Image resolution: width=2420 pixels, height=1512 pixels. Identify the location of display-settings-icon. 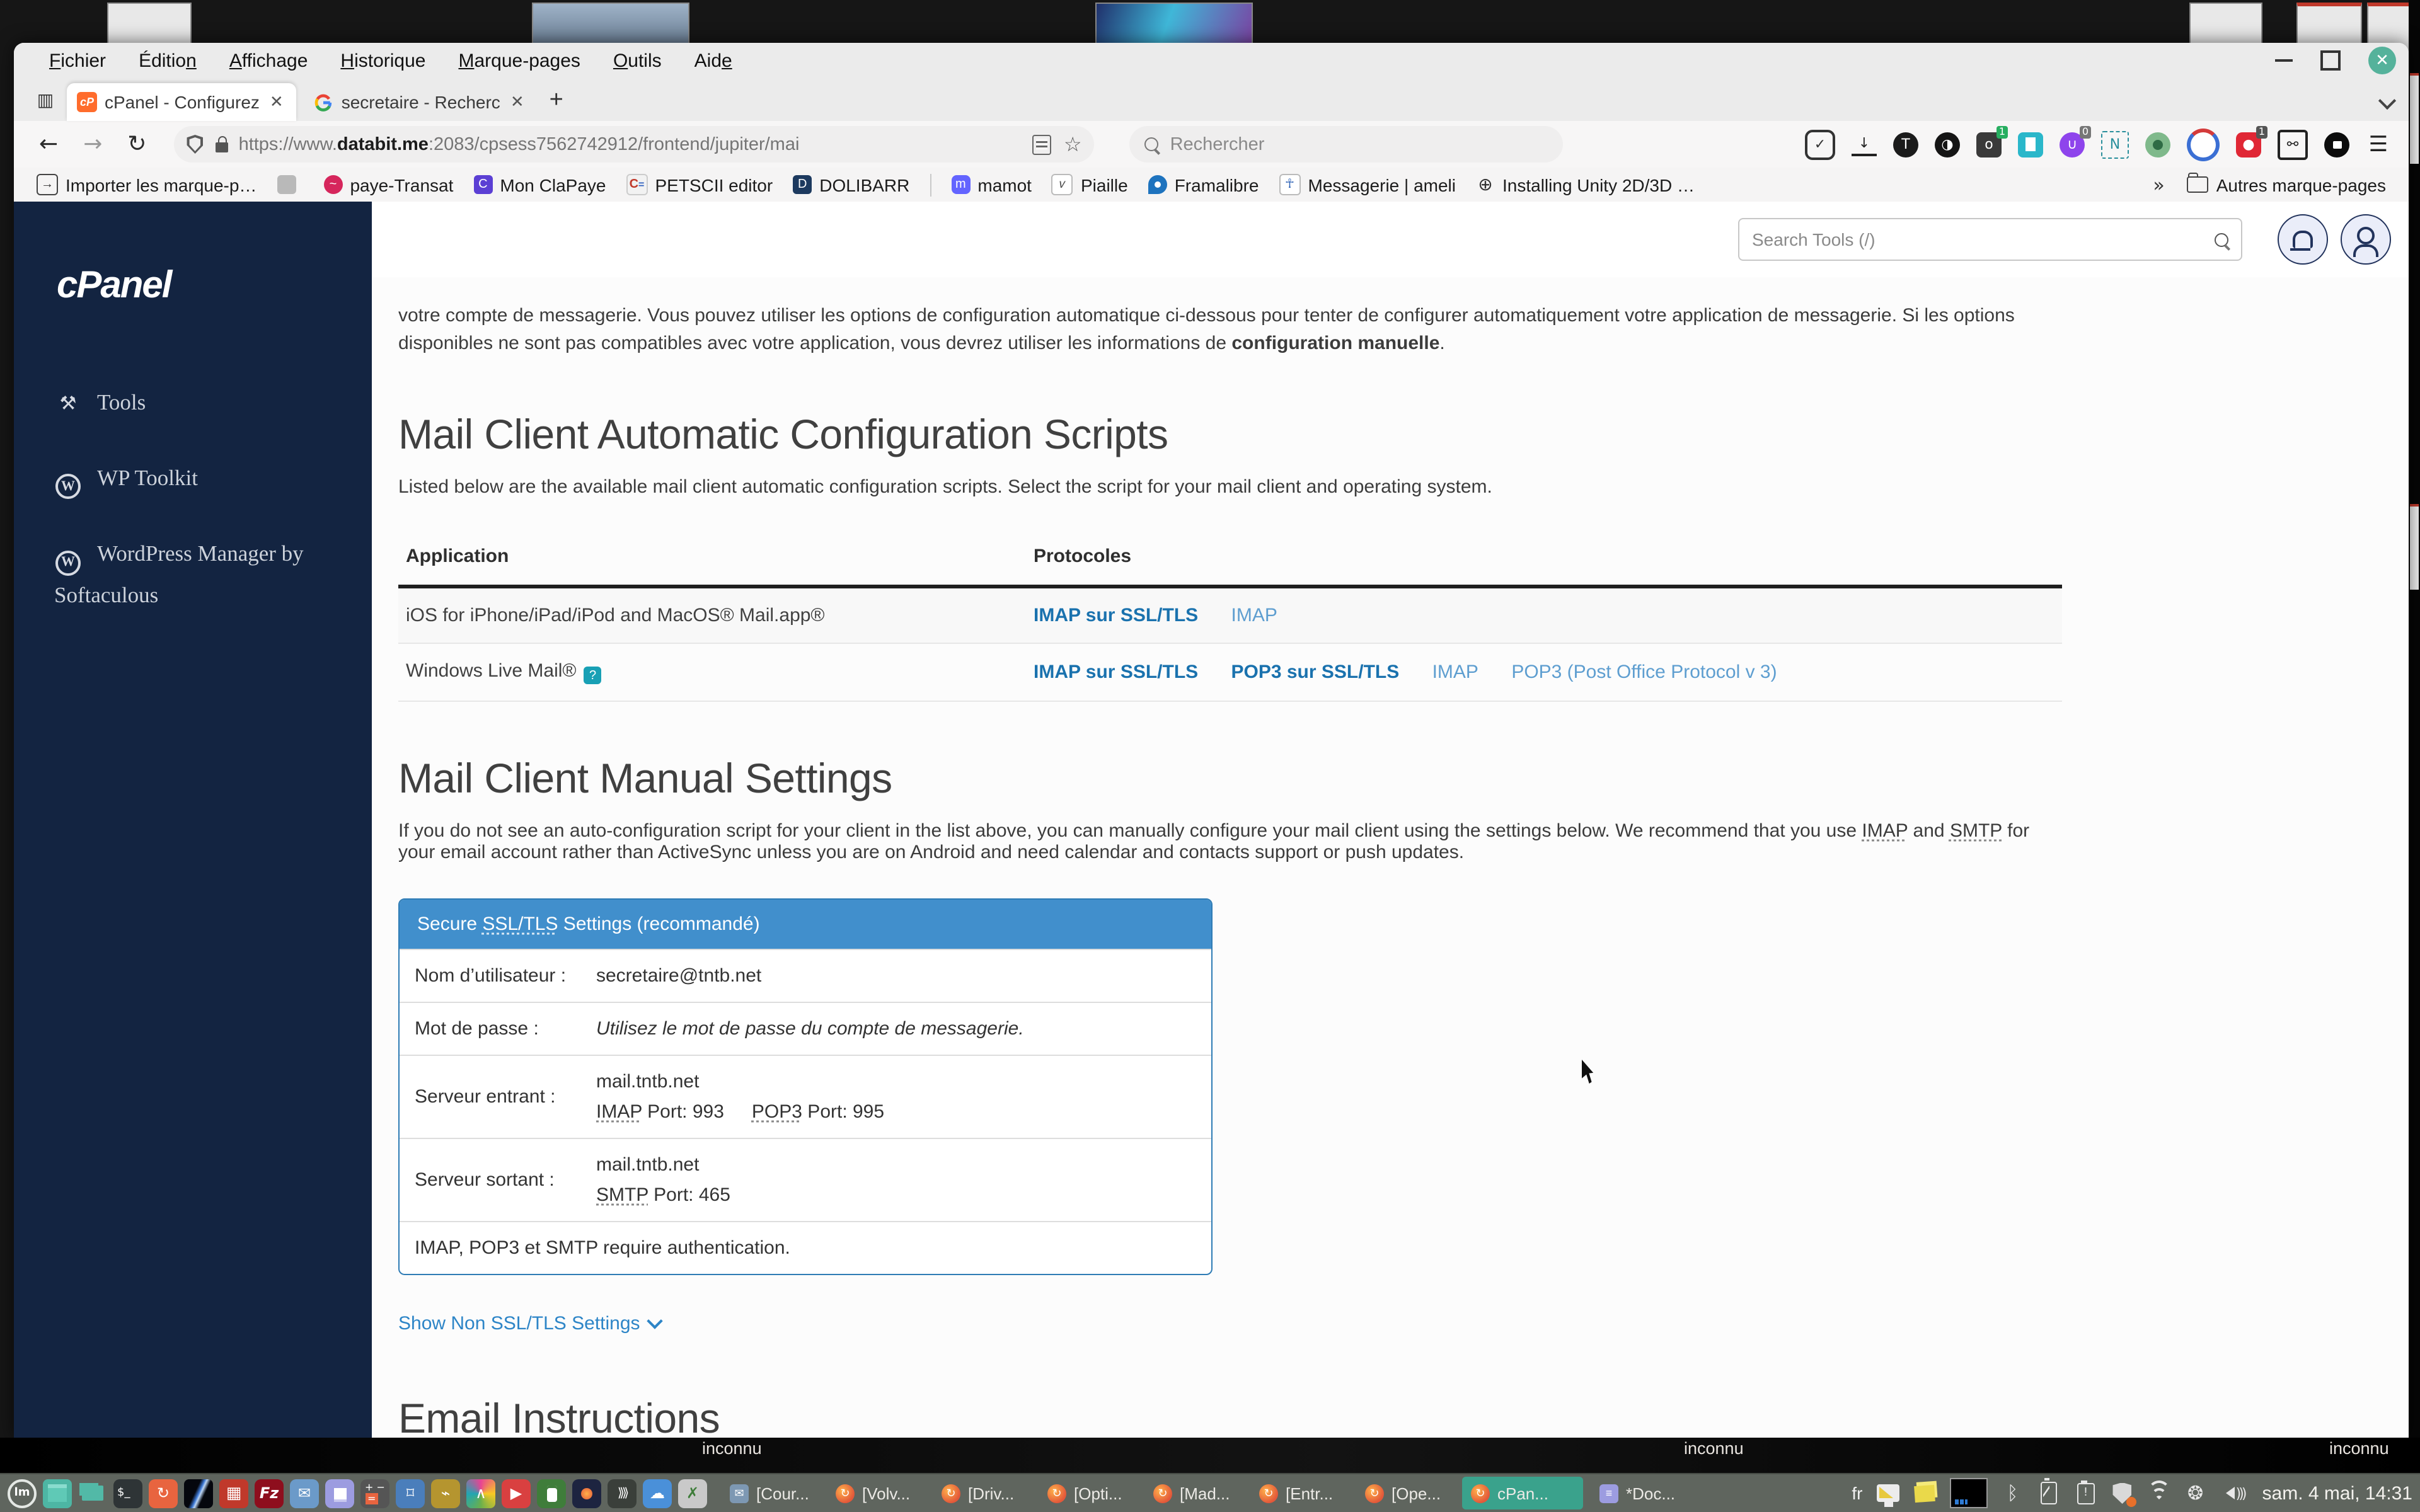
(1887, 1493).